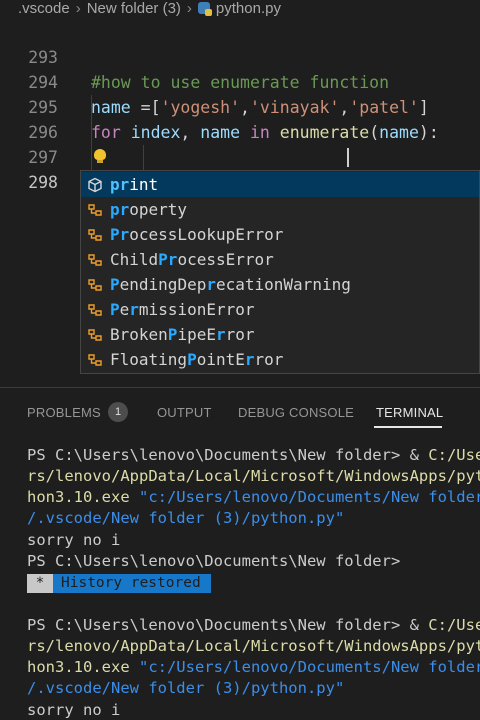 This screenshot has height=720, width=480. I want to click on terminal-line: PS C:\Users\lenovo\Documents\New folder>, so click(214, 561).